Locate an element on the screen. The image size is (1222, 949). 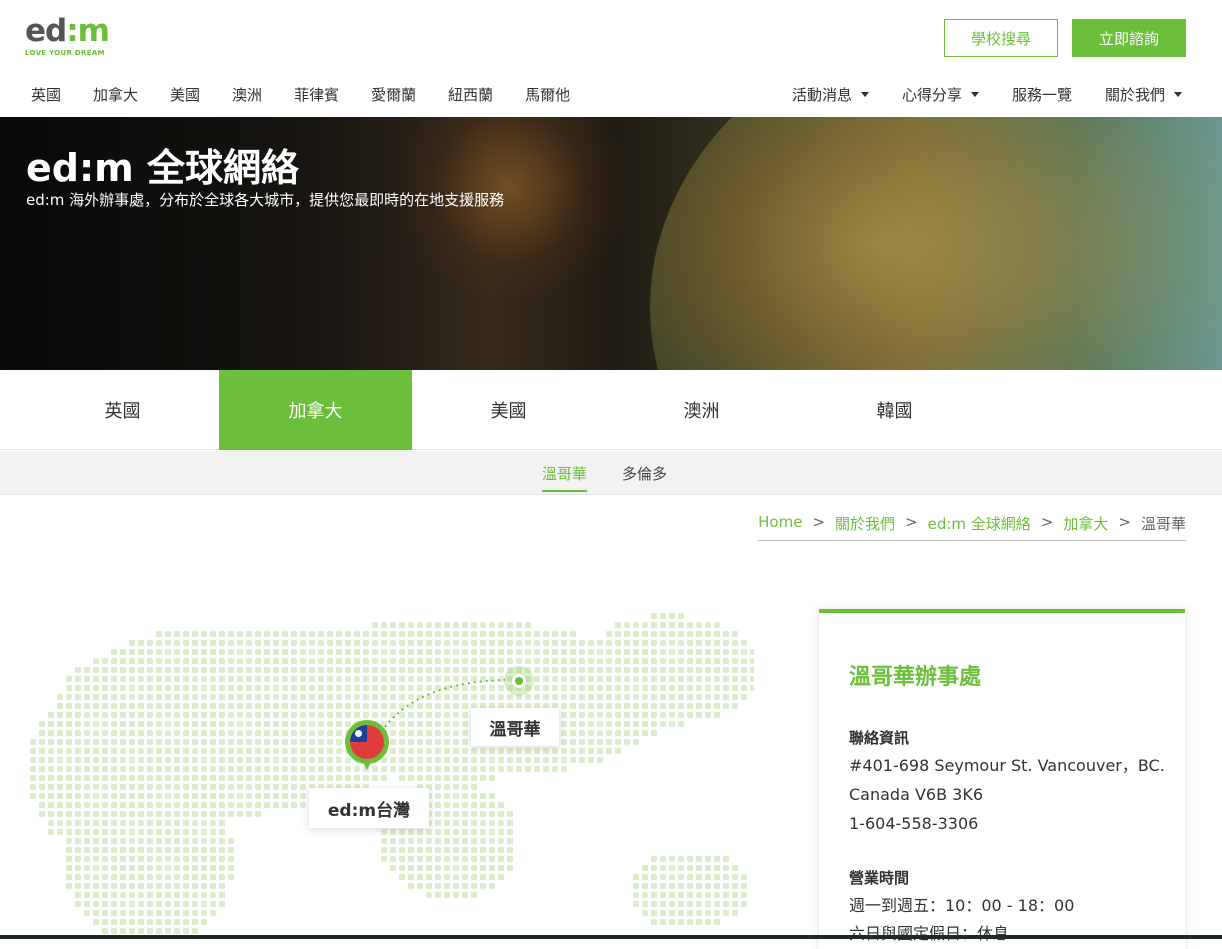
country-tabs: 英國 加拿大 美國 澳洲 韓國 is located at coordinates (611, 410).